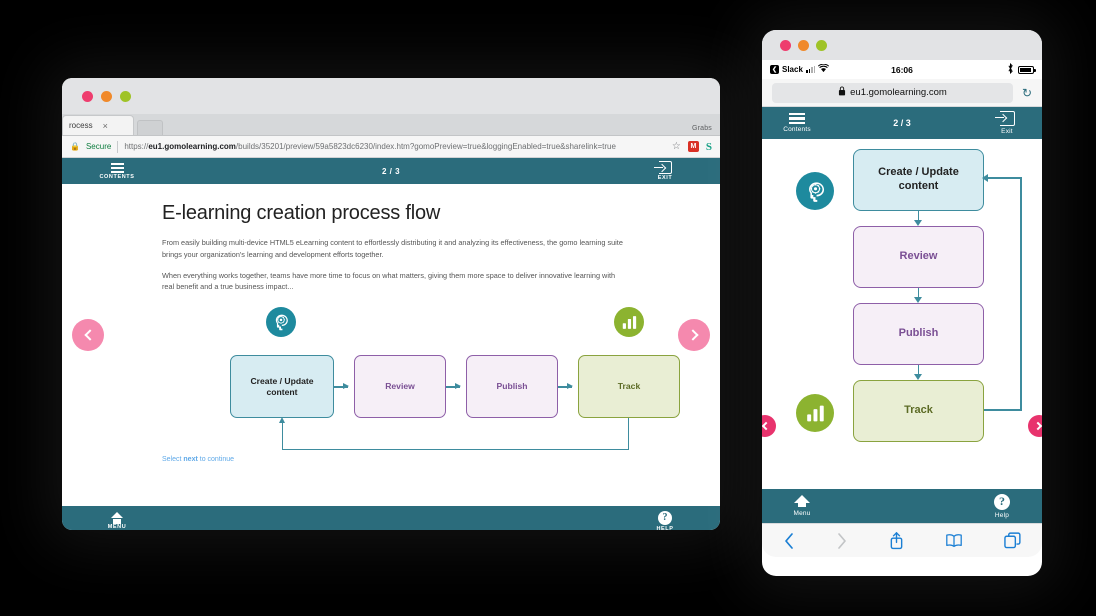 The width and height of the screenshot is (1096, 616). I want to click on bookmark-star-icon: ☆, so click(676, 146).